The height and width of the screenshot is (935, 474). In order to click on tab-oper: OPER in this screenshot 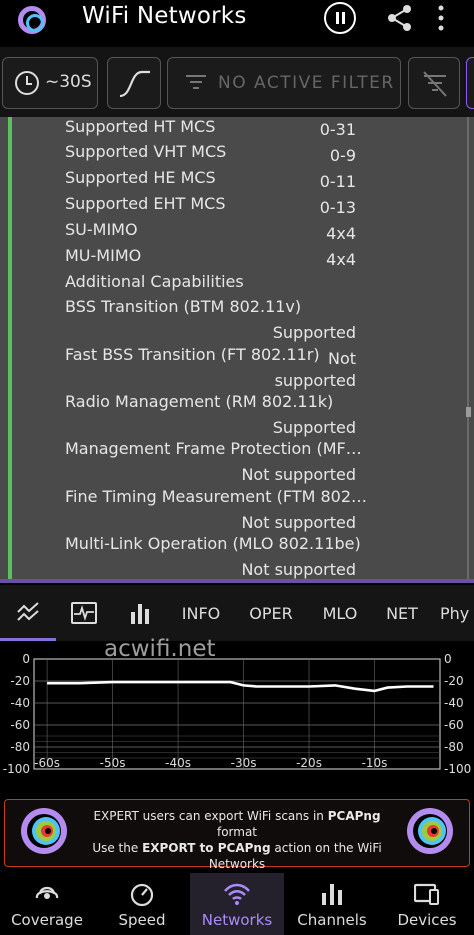, I will do `click(271, 613)`.